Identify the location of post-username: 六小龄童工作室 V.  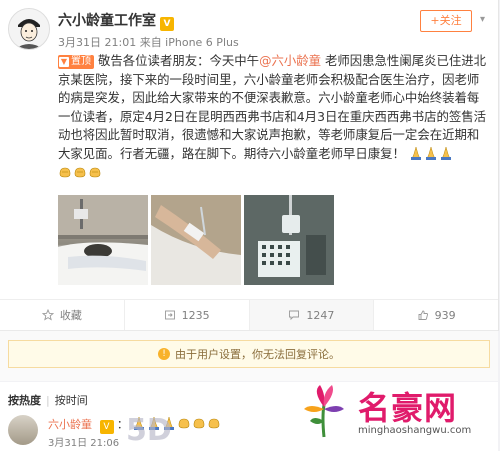
(116, 20).